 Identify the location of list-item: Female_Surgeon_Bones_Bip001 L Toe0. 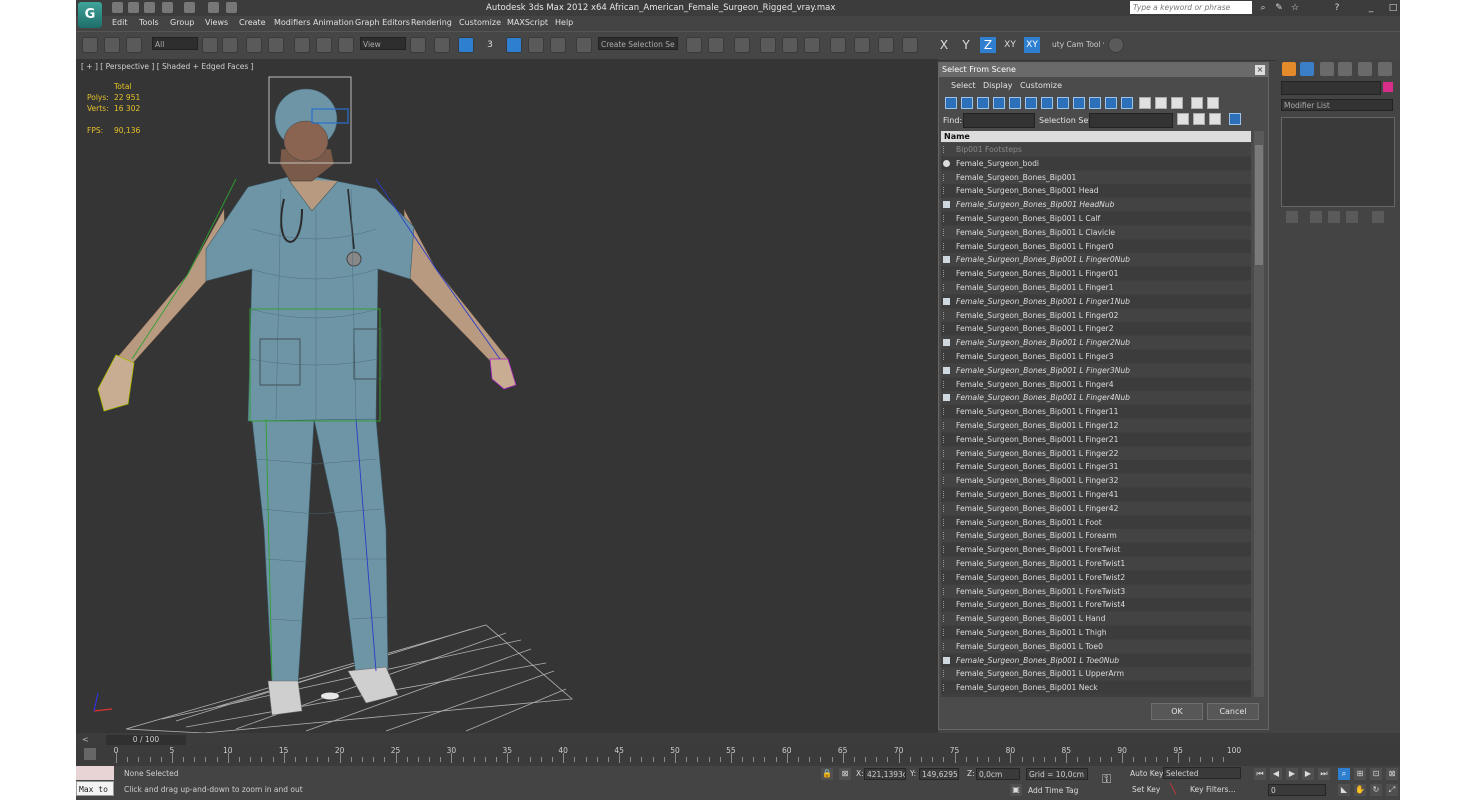
(1096, 646).